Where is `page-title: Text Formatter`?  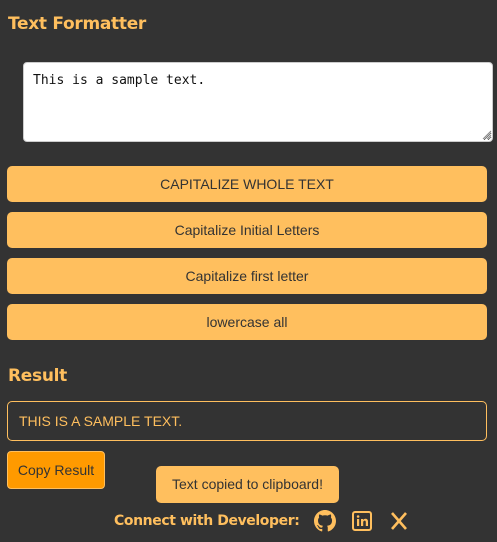 page-title: Text Formatter is located at coordinates (77, 24).